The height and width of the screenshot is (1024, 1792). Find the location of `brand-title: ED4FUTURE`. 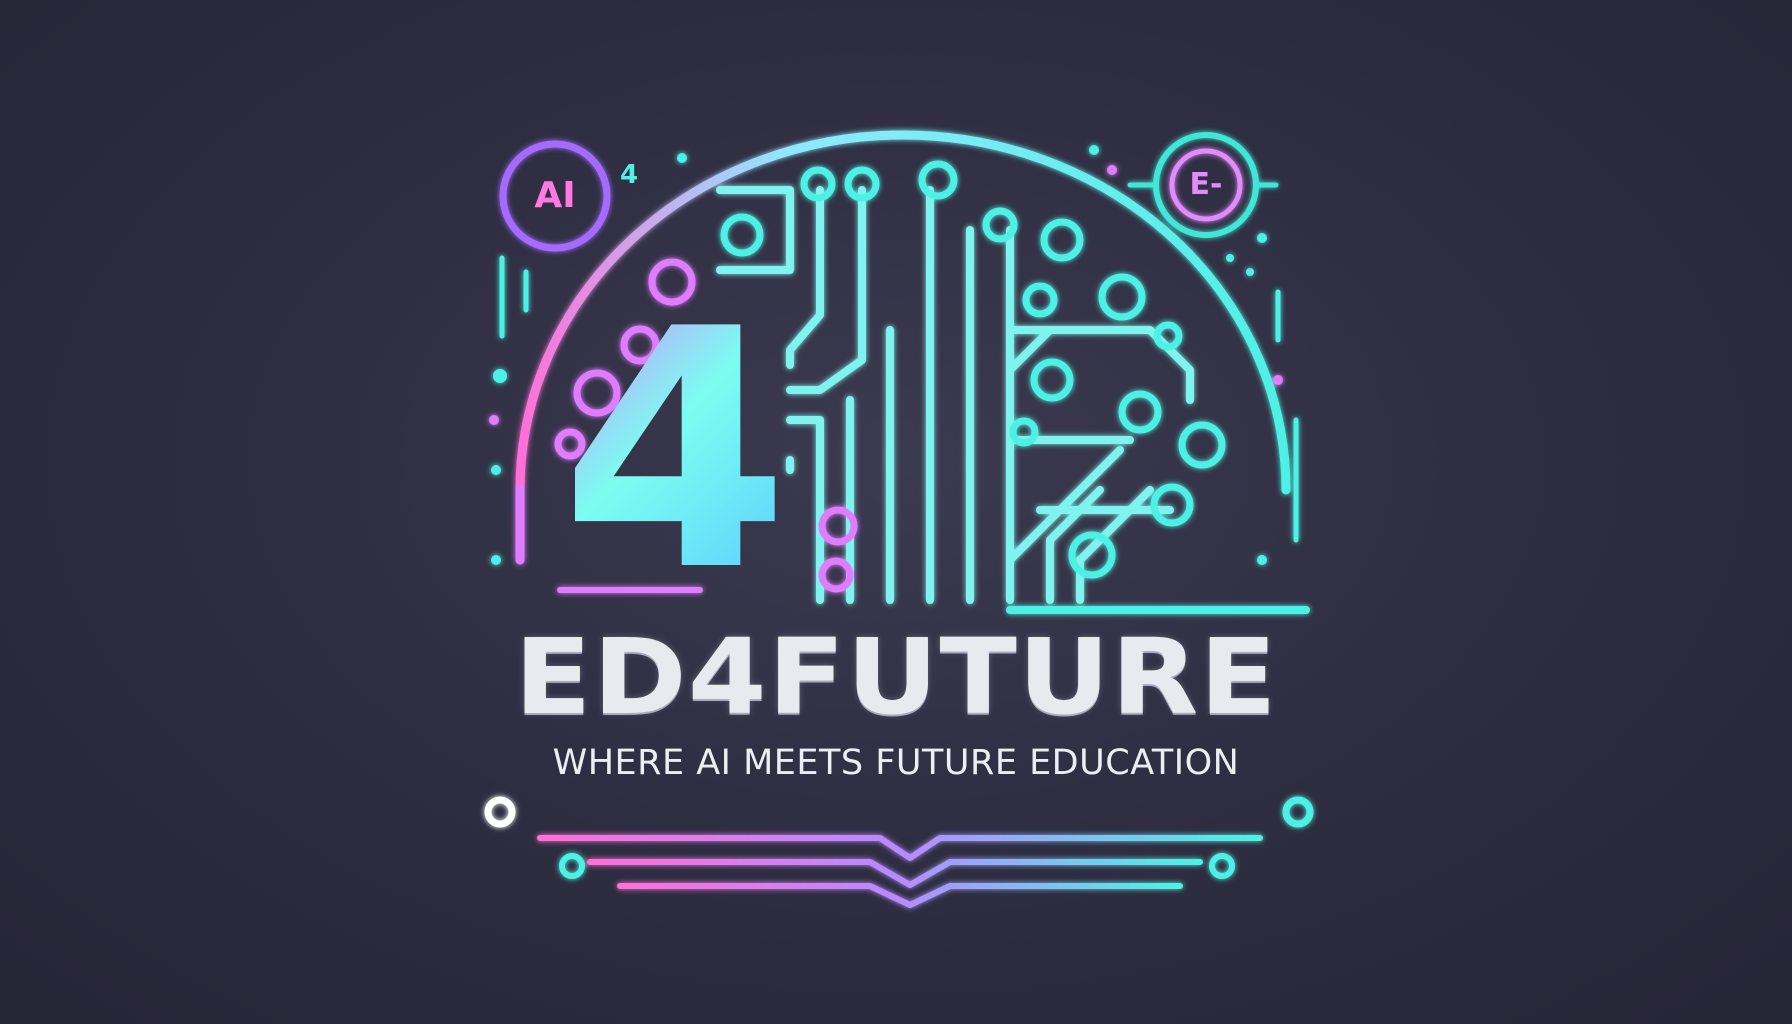

brand-title: ED4FUTURE is located at coordinates (896, 677).